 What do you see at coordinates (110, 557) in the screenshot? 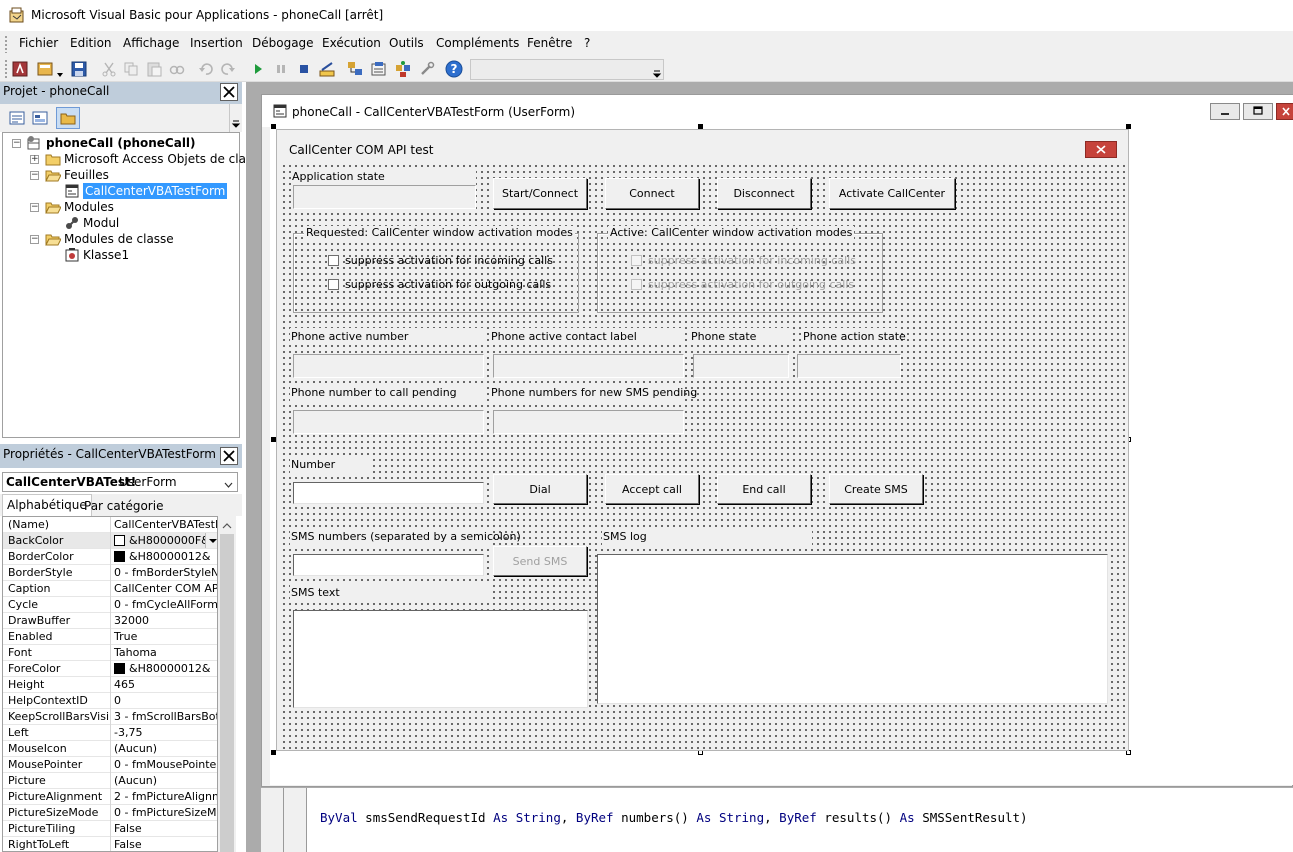
I see `property-row: BorderColor &H80000012&` at bounding box center [110, 557].